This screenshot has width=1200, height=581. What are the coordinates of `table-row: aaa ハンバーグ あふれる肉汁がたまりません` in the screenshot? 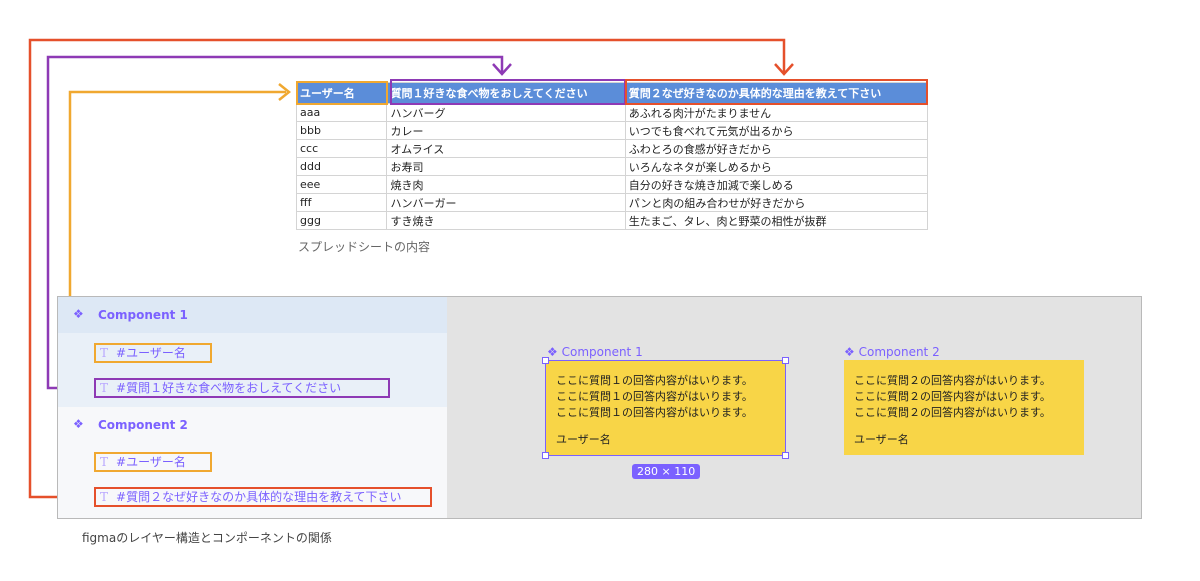 It's located at (612, 112).